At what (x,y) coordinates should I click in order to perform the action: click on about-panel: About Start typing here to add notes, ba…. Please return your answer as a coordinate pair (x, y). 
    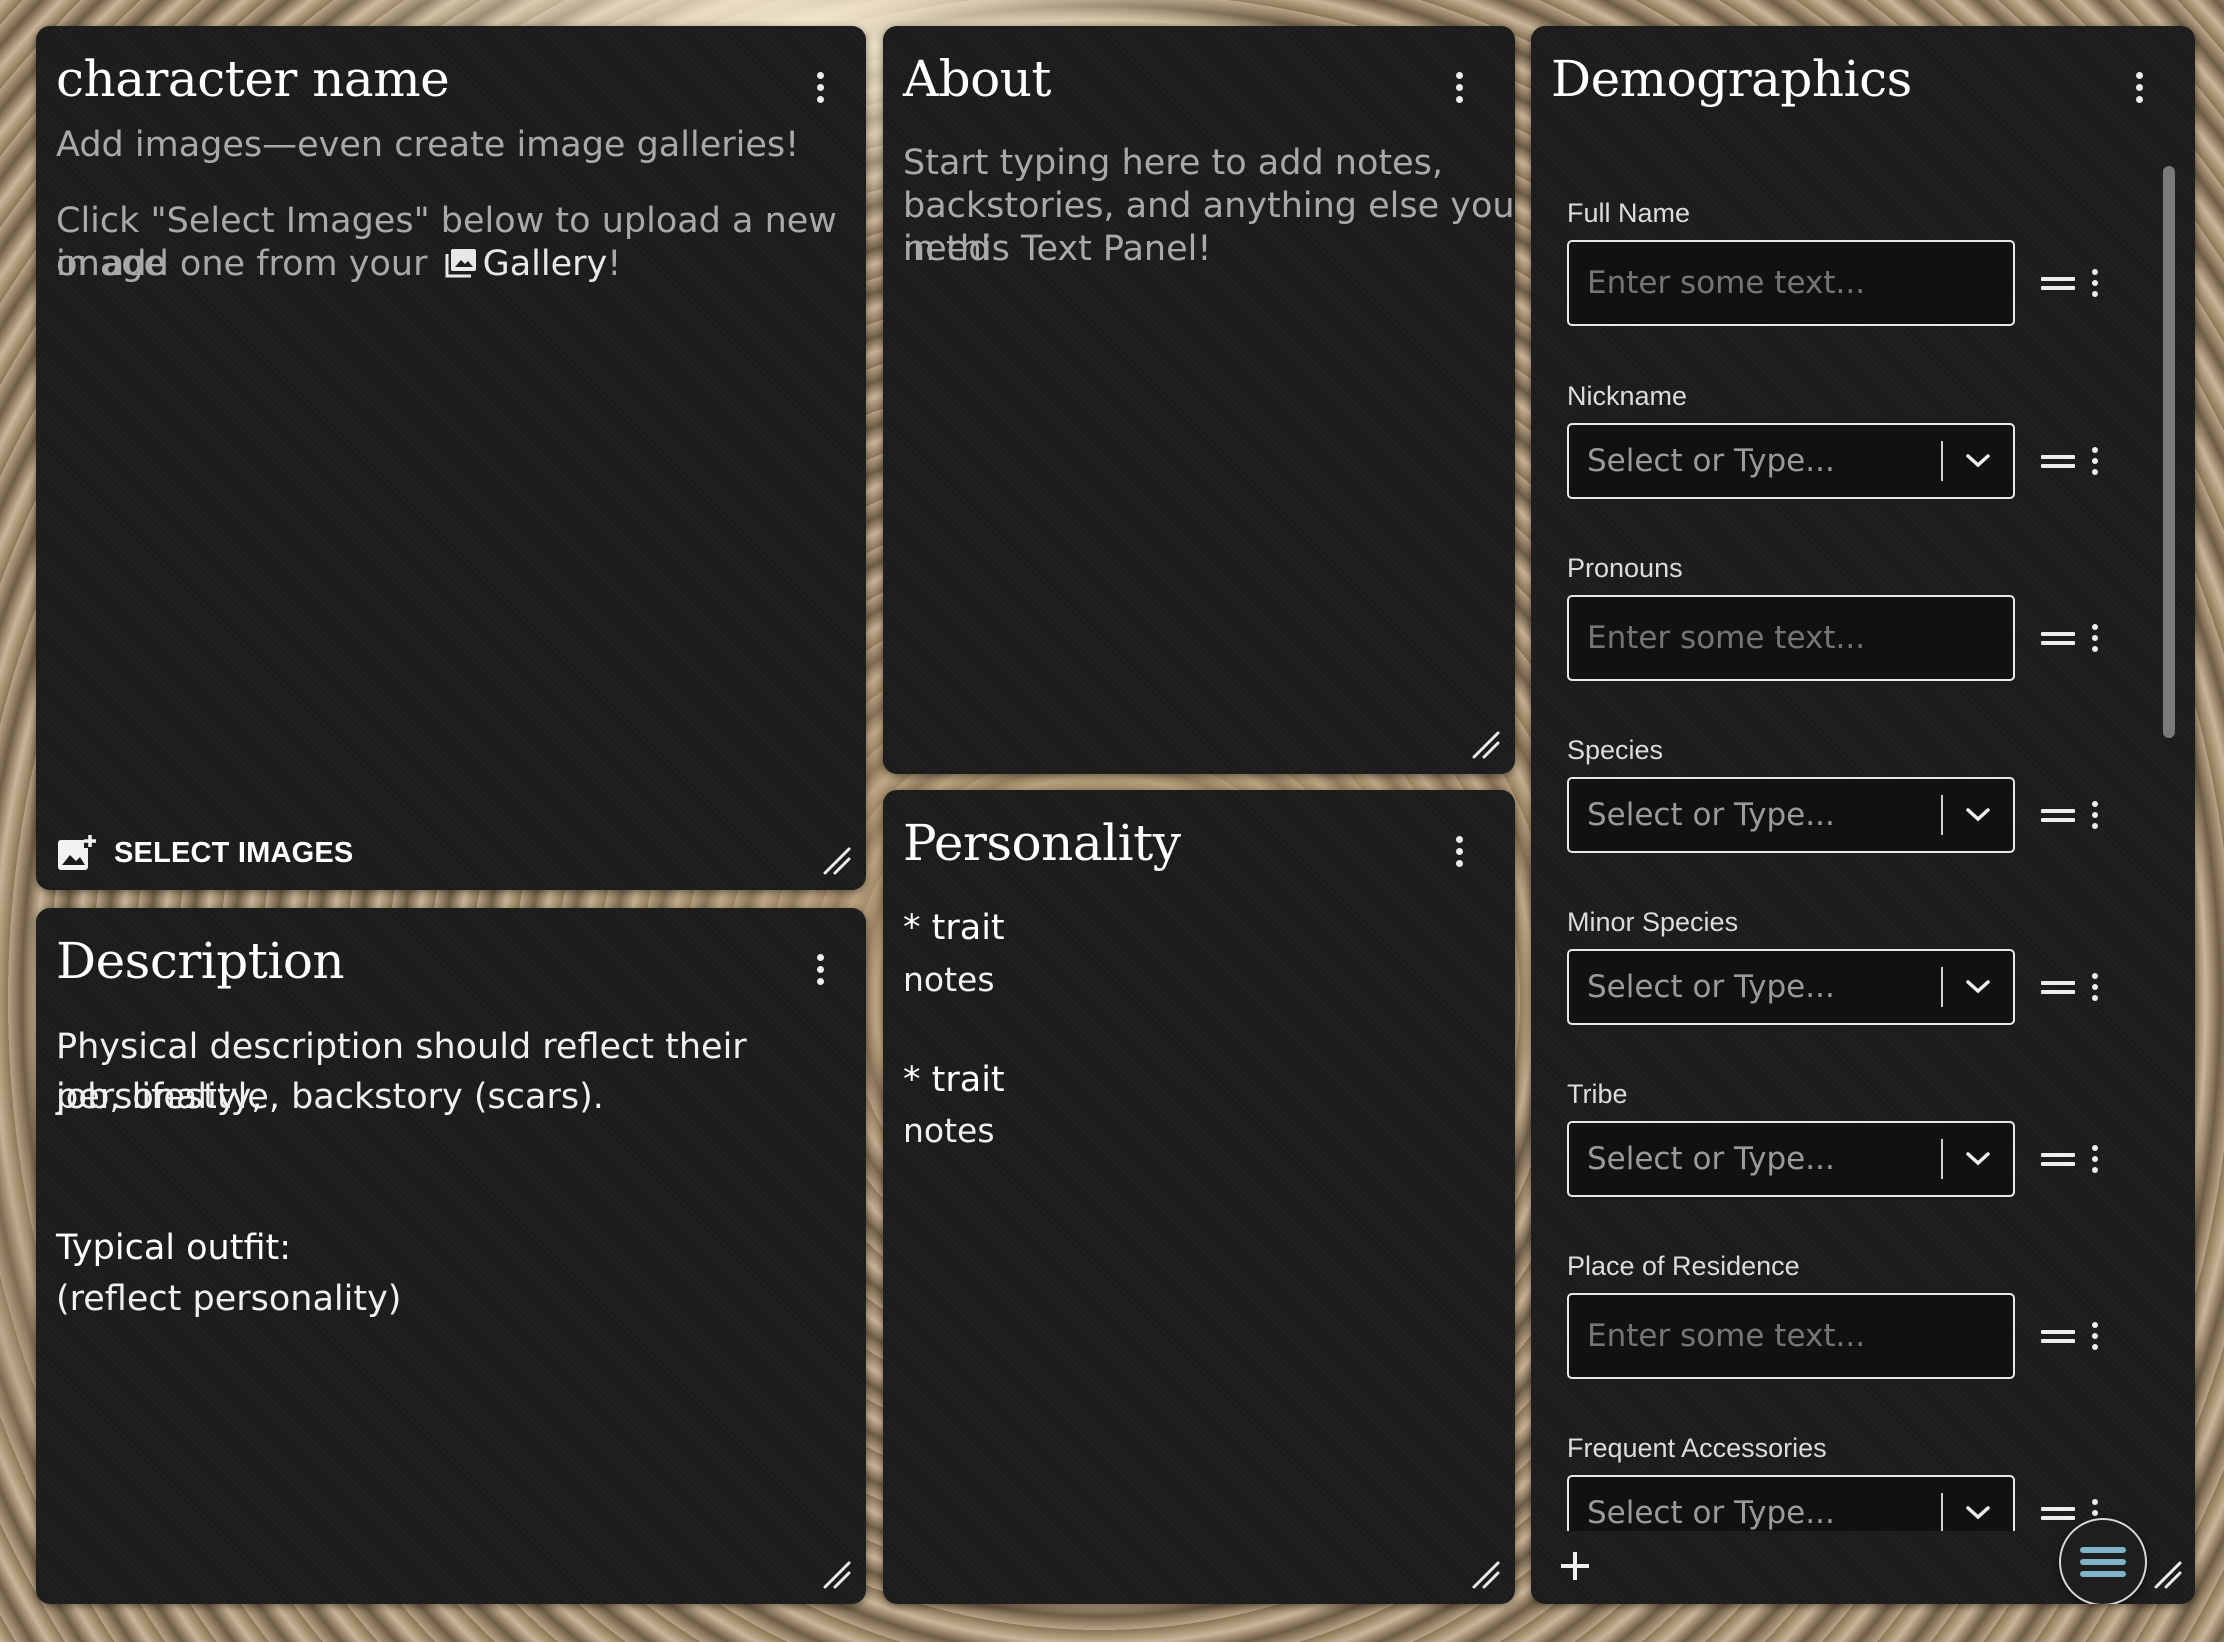
    Looking at the image, I should click on (1199, 400).